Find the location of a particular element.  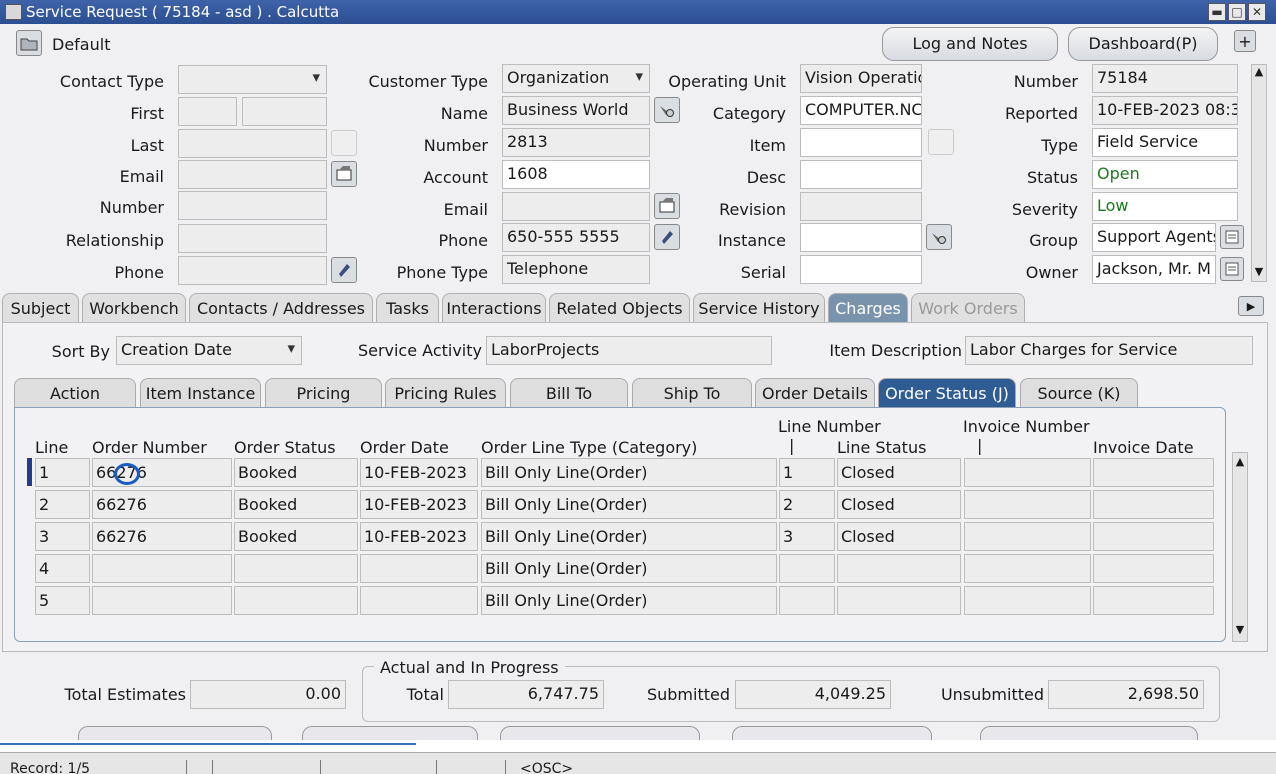

scroll-down-icon: ▼ is located at coordinates (1259, 273).